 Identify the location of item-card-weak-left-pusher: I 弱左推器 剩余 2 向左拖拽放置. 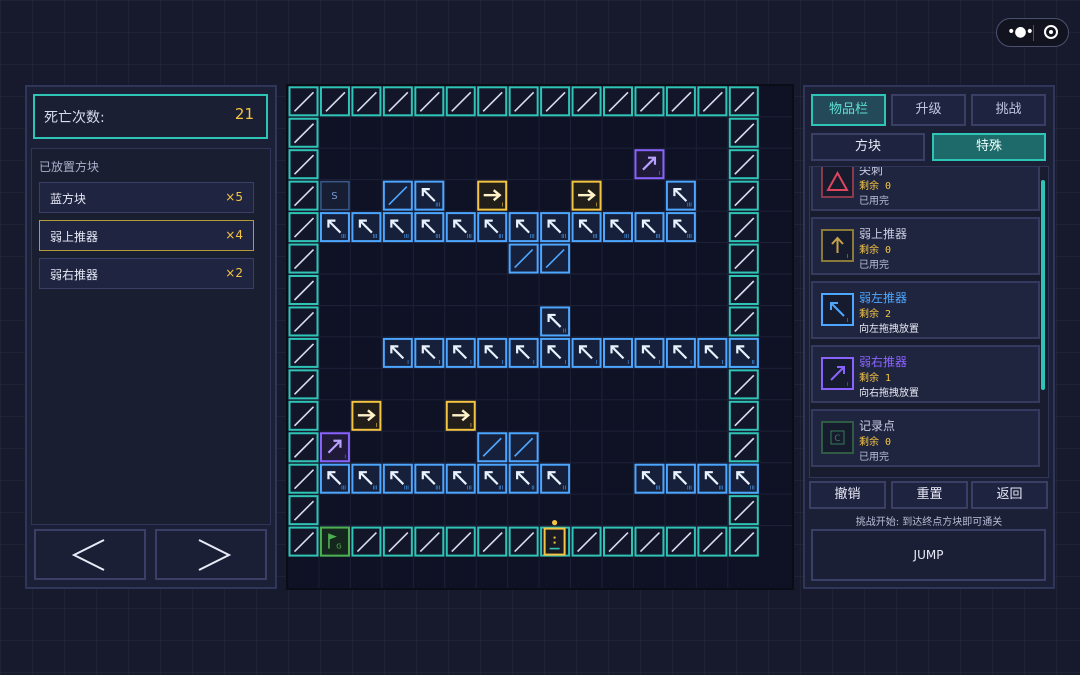
(925, 310).